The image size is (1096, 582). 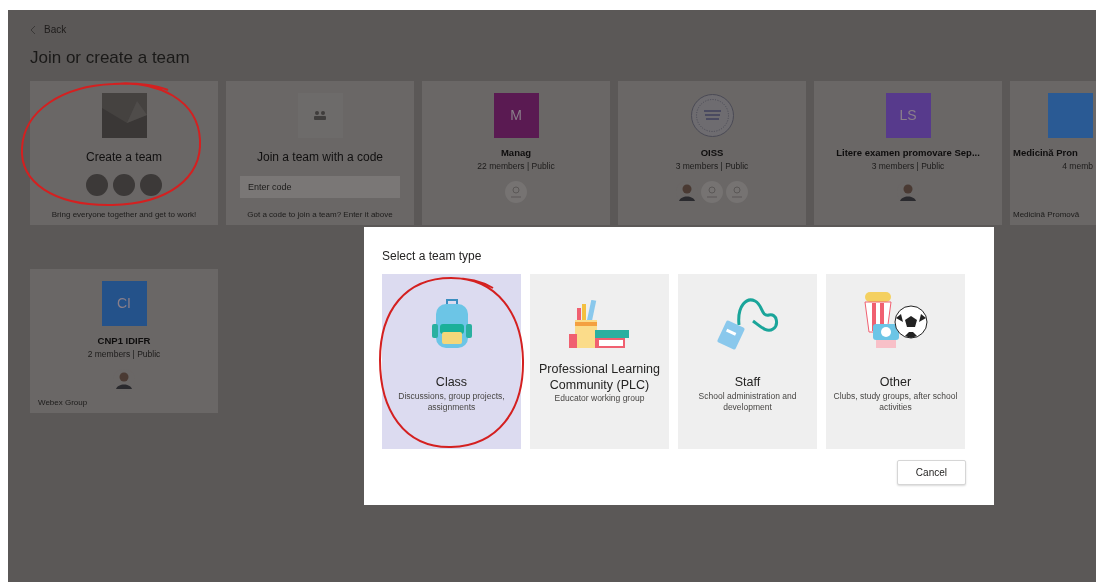 I want to click on pencil-cup-books-icon, so click(x=599, y=325).